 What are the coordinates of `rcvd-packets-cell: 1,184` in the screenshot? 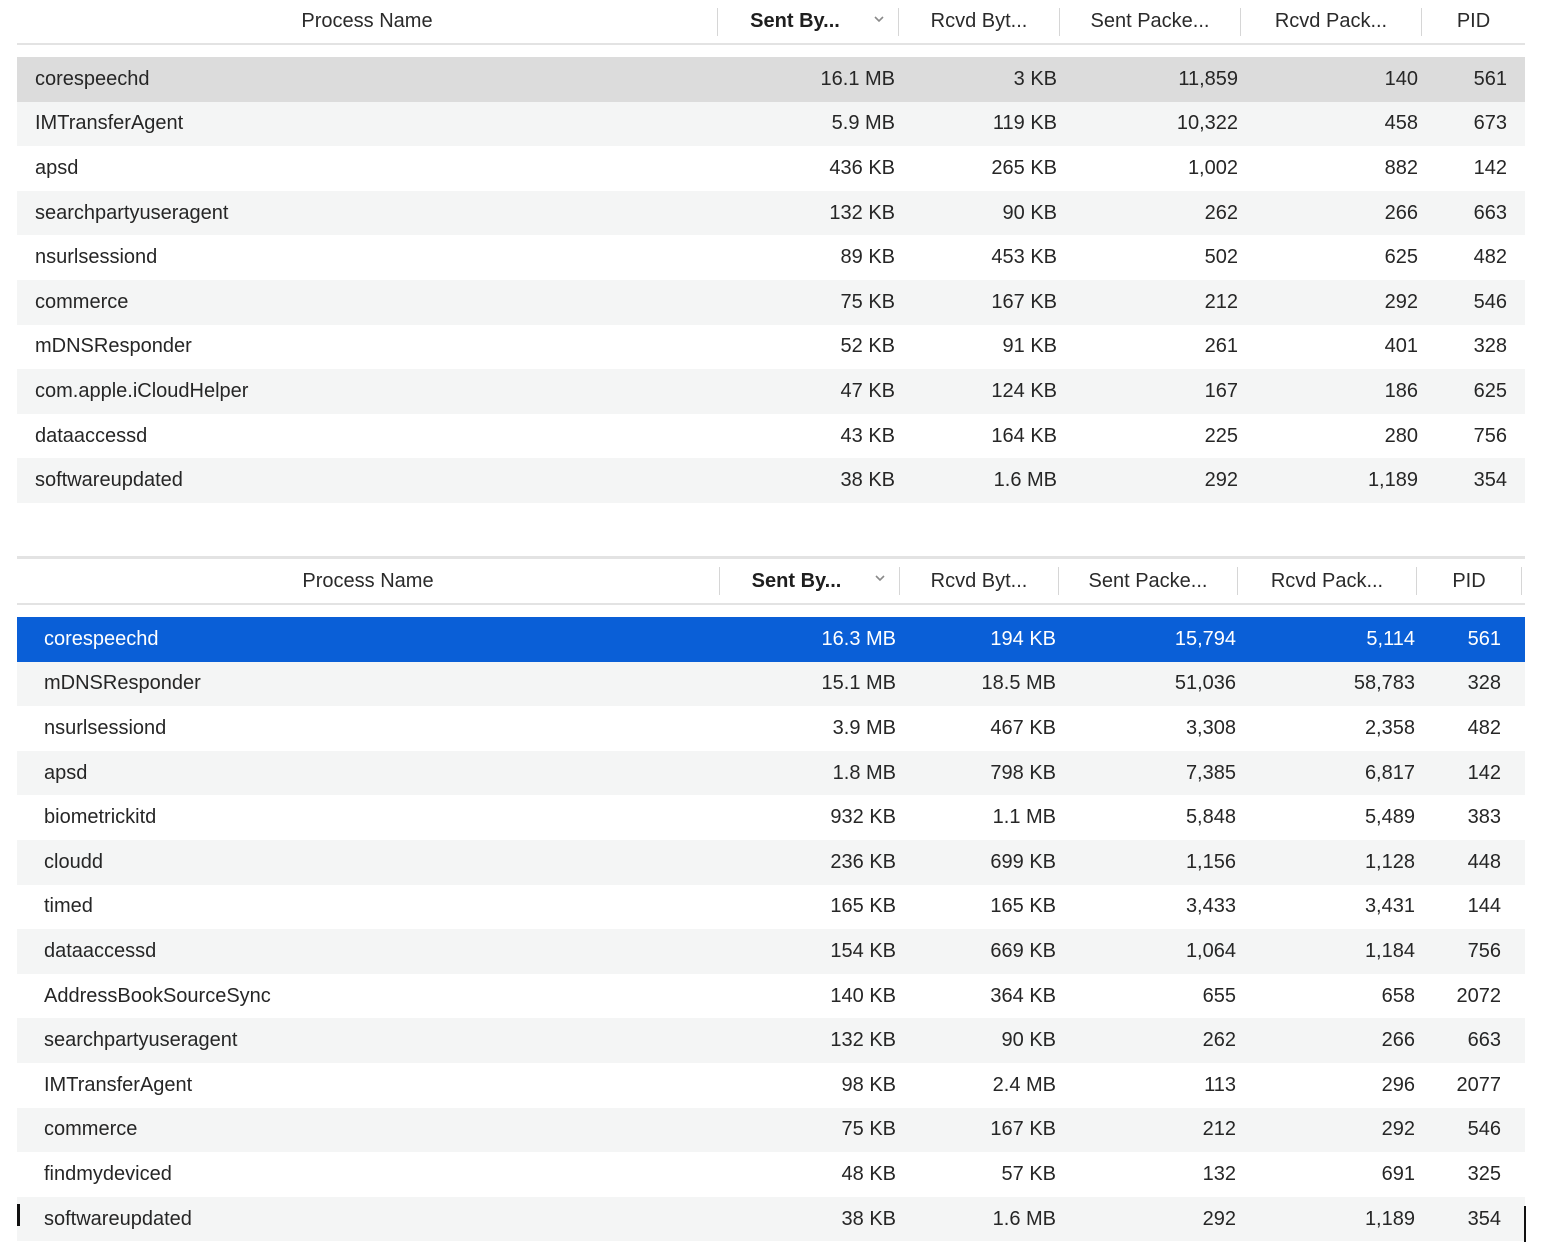 It's located at (1389, 950).